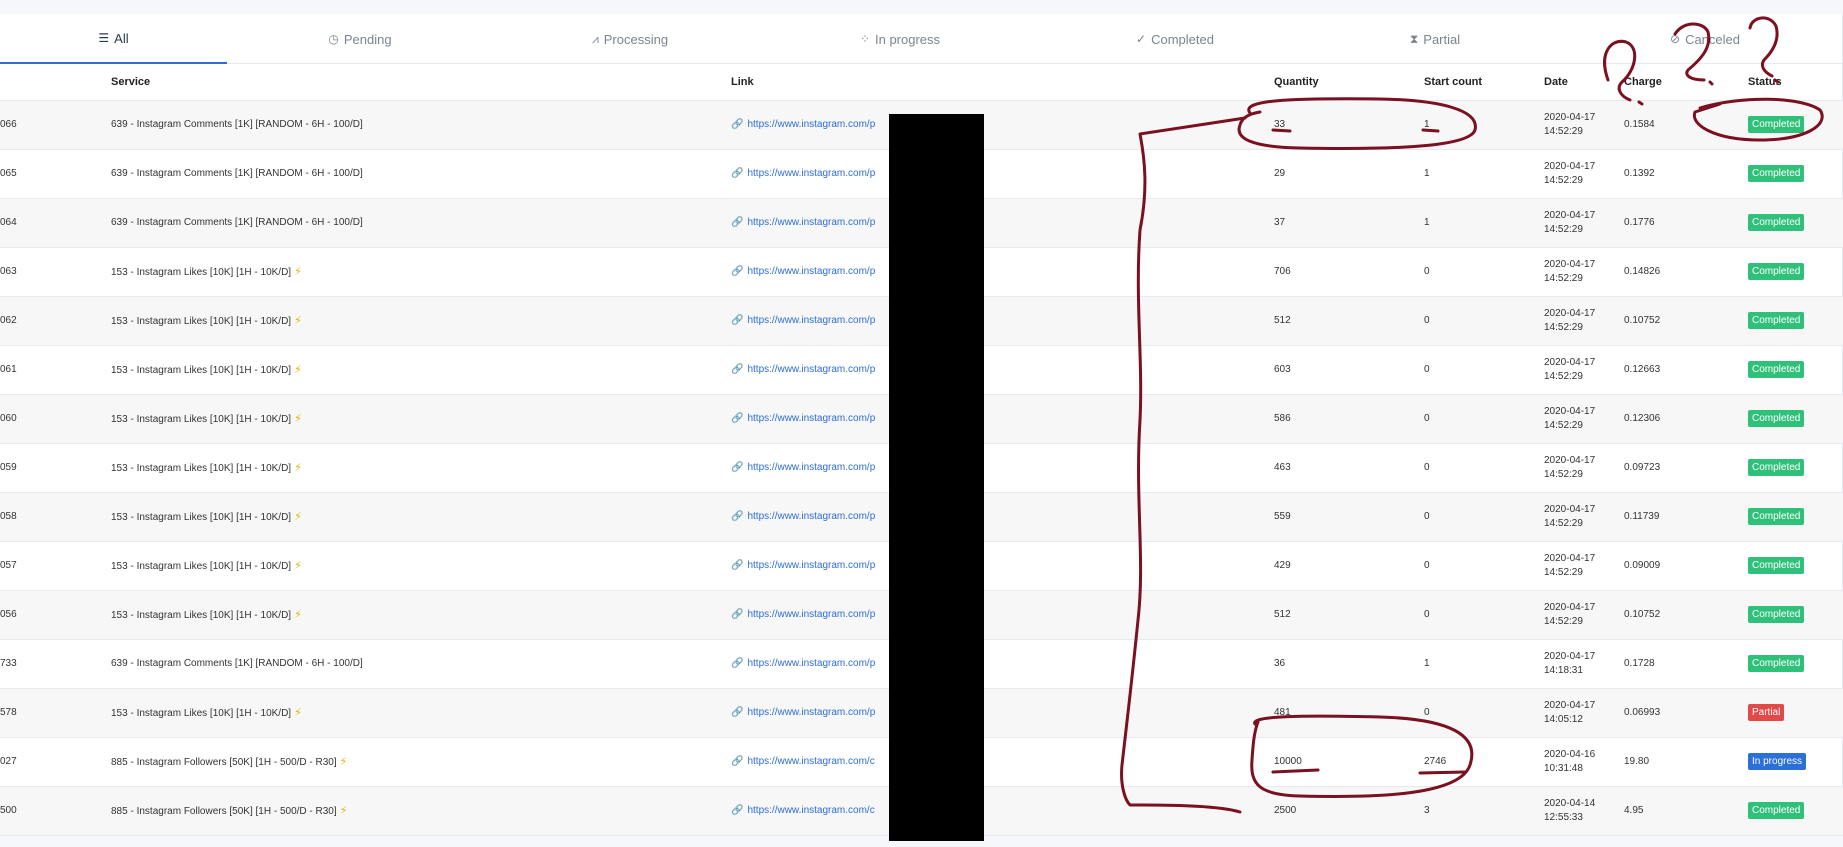 This screenshot has height=847, width=1843. What do you see at coordinates (1795, 83) in the screenshot?
I see `col-status: Status` at bounding box center [1795, 83].